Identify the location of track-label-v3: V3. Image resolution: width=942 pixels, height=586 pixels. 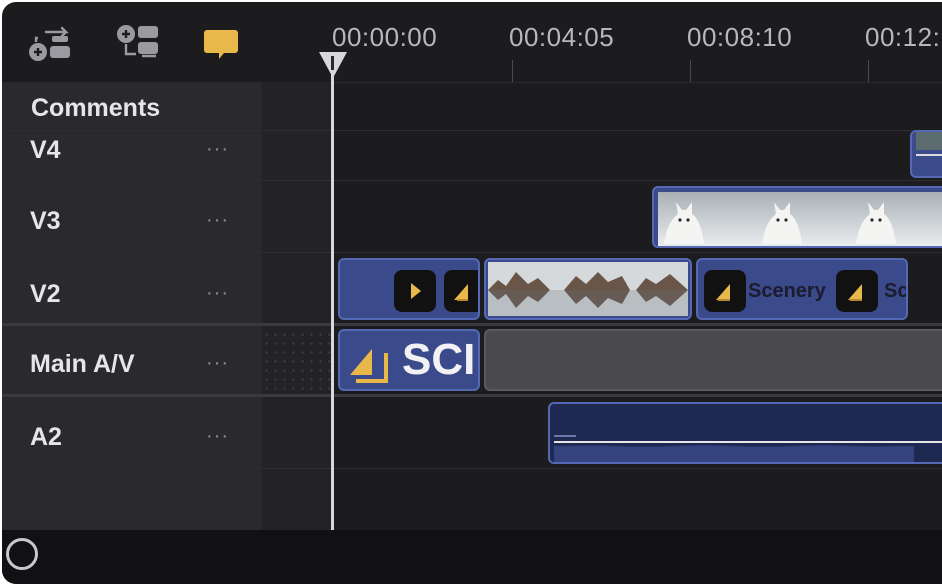
(45, 221).